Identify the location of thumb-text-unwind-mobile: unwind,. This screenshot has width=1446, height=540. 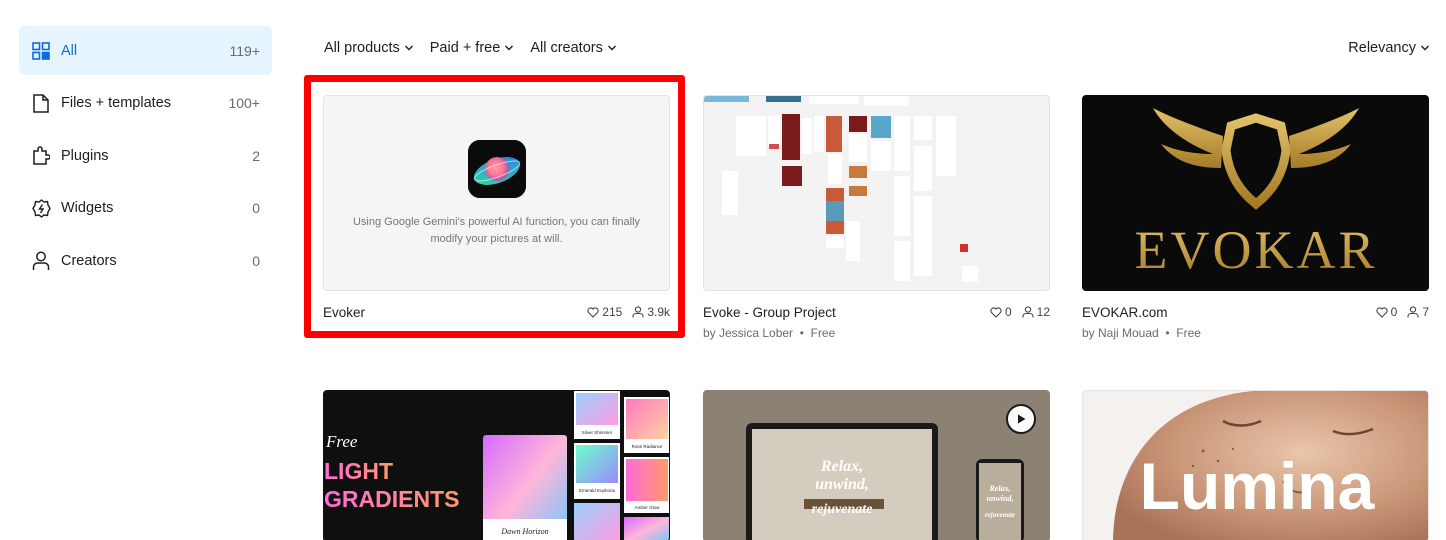
(1000, 498).